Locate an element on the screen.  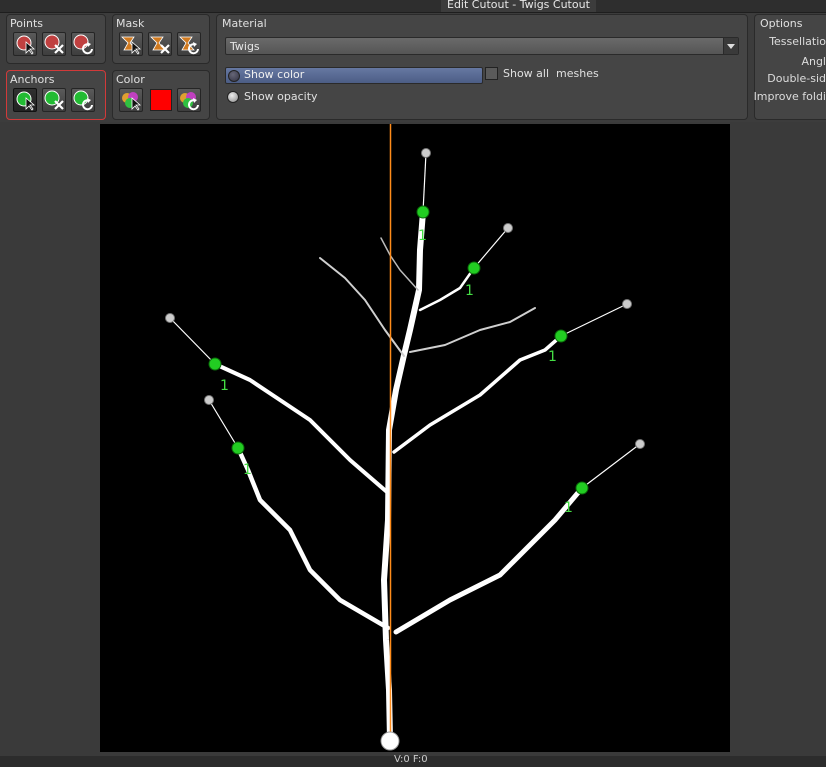
base-handle is located at coordinates (390, 741).